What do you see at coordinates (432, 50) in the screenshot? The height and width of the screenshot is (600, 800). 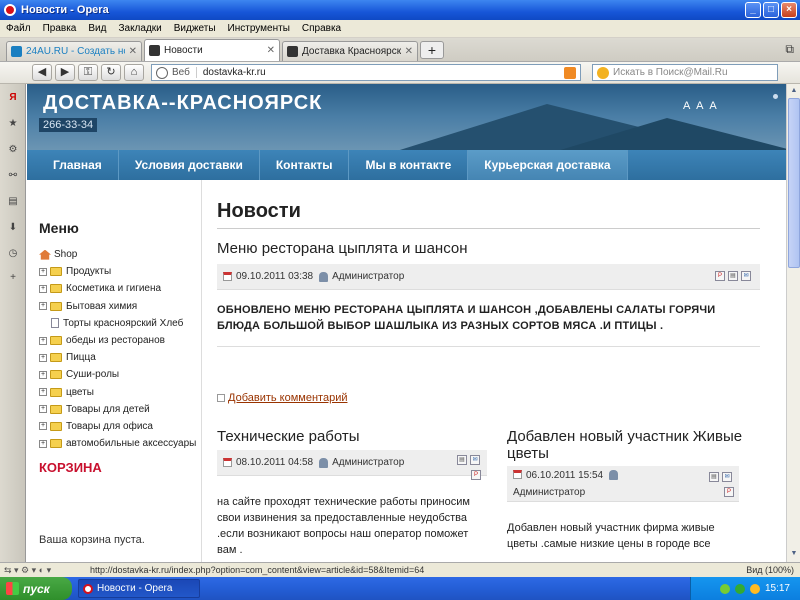 I see `new-tab-button: +` at bounding box center [432, 50].